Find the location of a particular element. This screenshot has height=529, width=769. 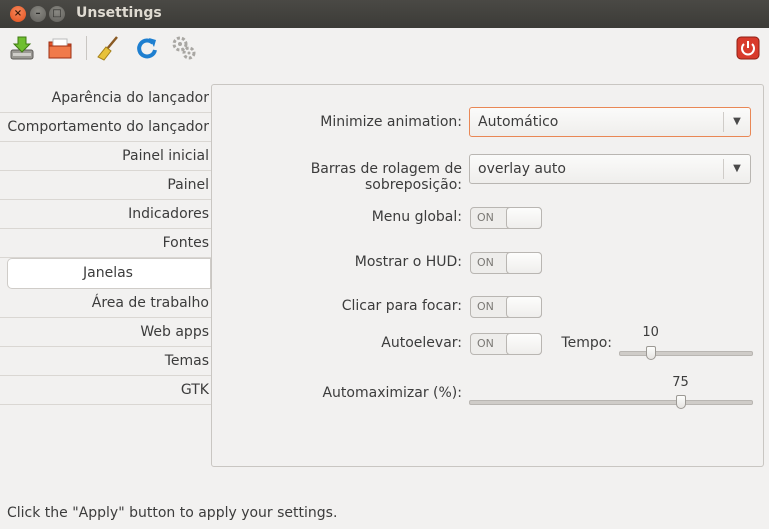

automaximize-slider is located at coordinates (611, 402).